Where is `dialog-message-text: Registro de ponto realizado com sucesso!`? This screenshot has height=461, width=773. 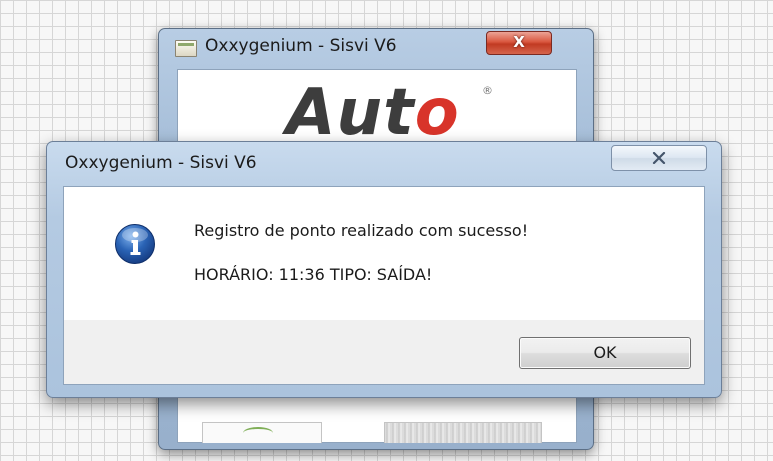
dialog-message-text: Registro de ponto realizado com sucesso! is located at coordinates (361, 230).